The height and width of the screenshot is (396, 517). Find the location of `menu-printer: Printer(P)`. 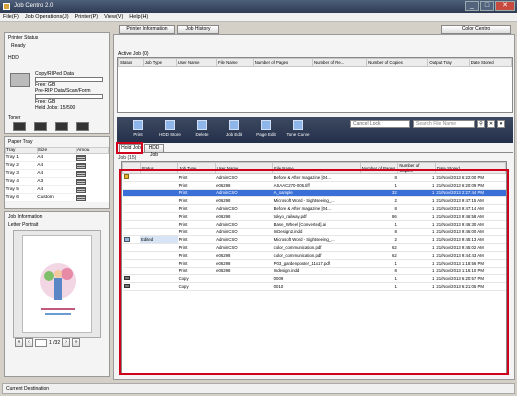

menu-printer: Printer(P) is located at coordinates (87, 17).